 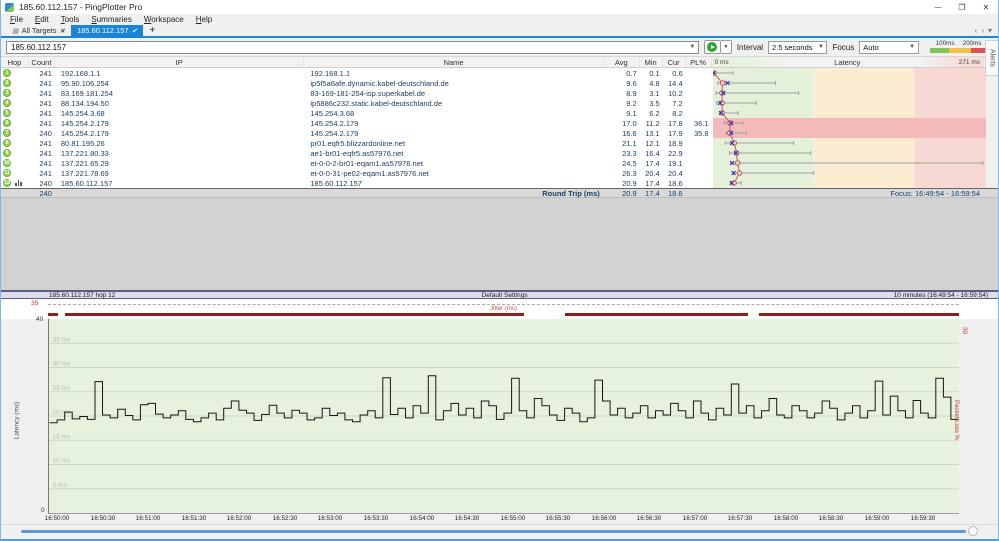 I want to click on column-header-count: Count, so click(x=42, y=62).